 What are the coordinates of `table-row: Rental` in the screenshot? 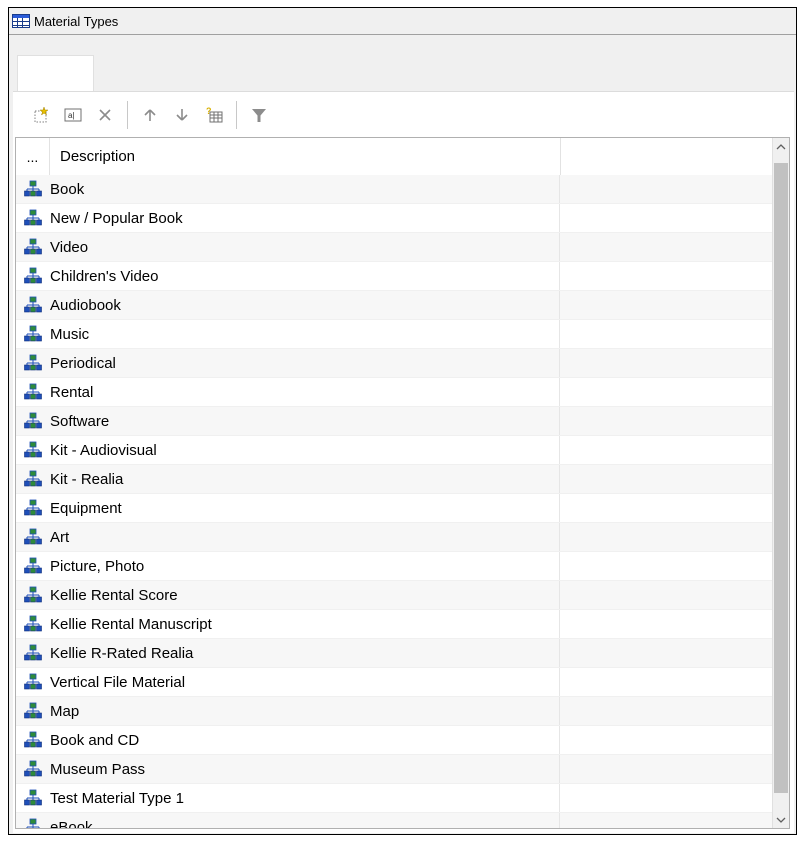 It's located at (394, 392).